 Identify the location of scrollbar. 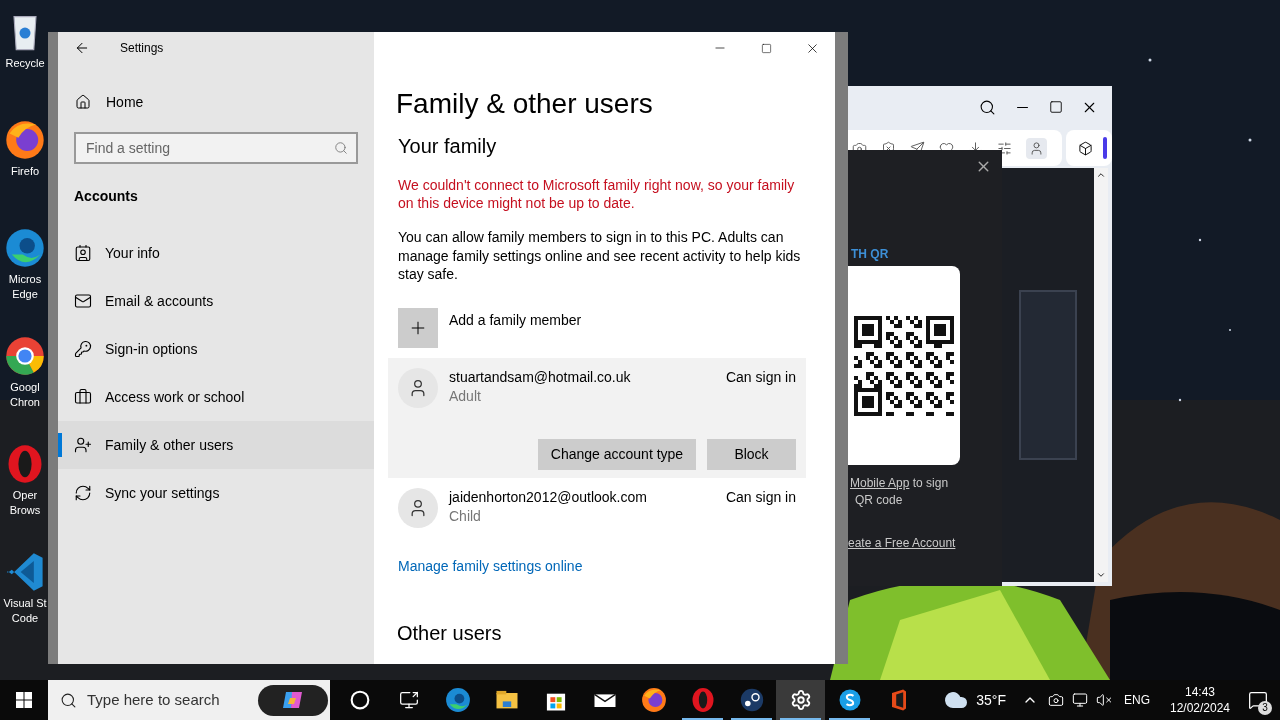
(1101, 375).